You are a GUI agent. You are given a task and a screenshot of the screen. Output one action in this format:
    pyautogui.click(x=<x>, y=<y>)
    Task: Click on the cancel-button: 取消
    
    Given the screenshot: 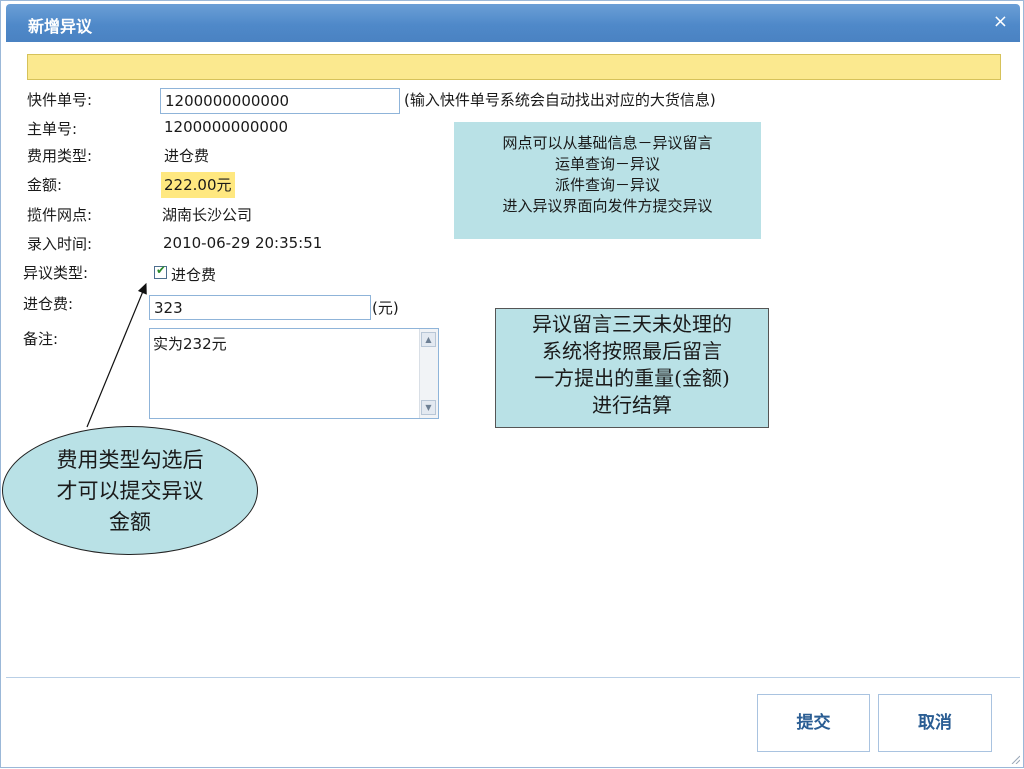 What is the action you would take?
    pyautogui.click(x=935, y=723)
    